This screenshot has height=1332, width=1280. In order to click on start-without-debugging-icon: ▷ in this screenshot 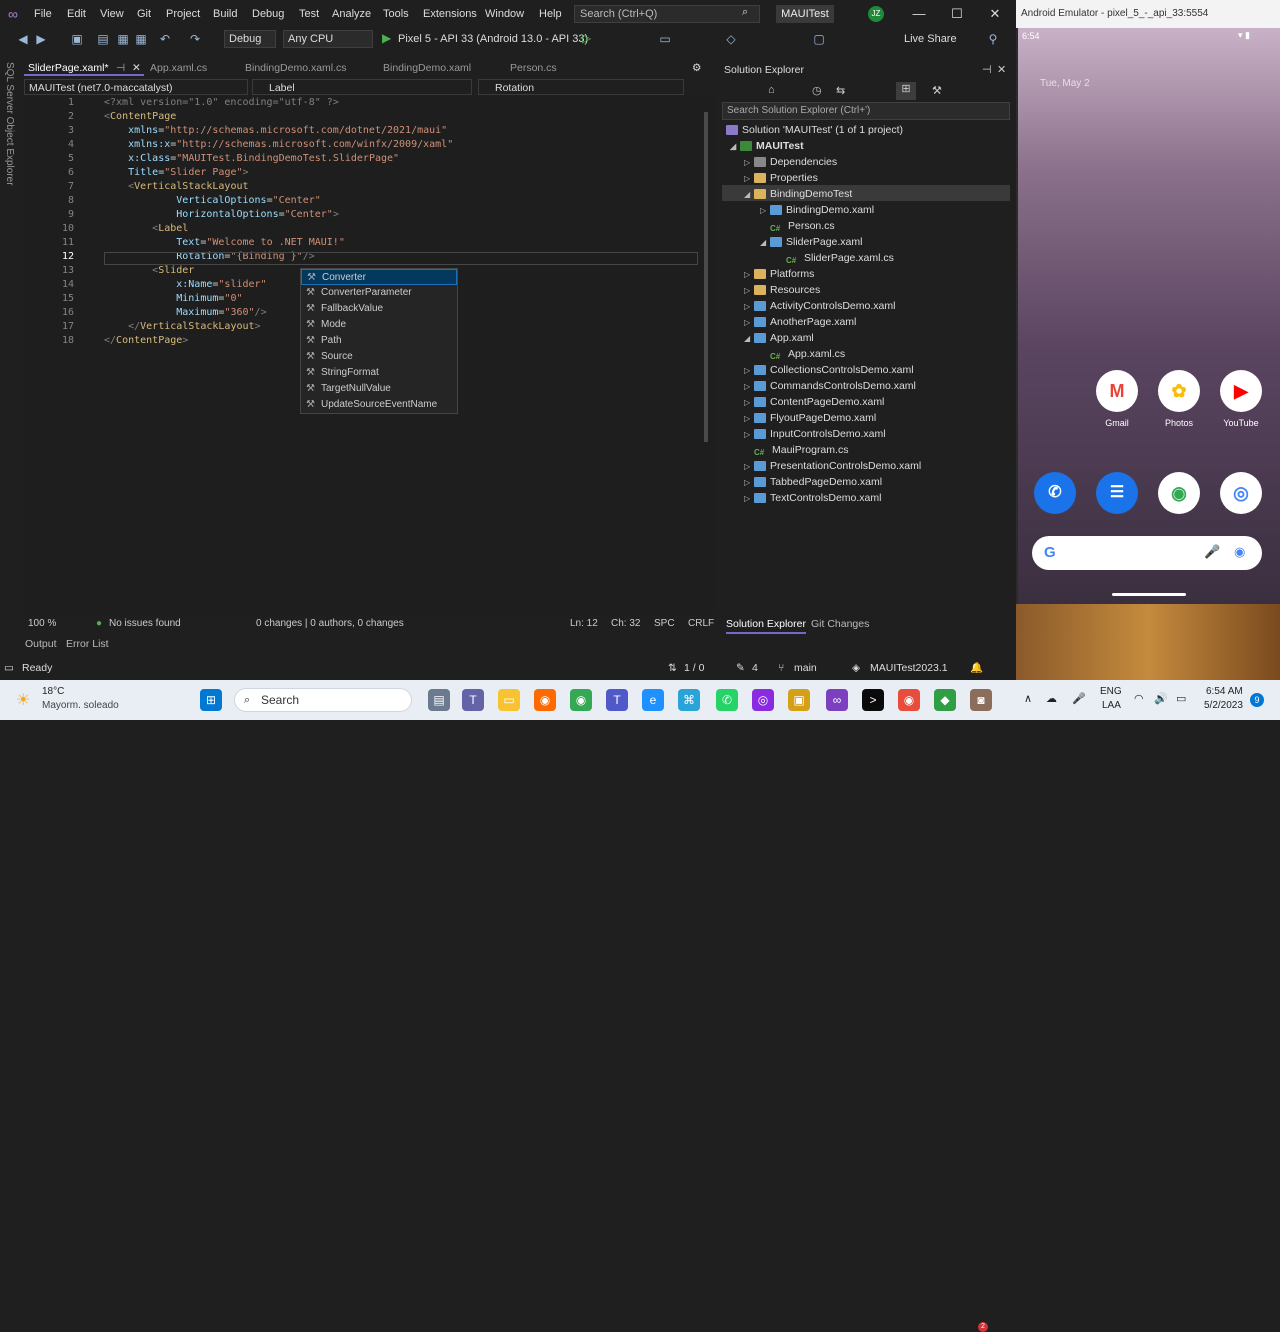, I will do `click(586, 38)`.